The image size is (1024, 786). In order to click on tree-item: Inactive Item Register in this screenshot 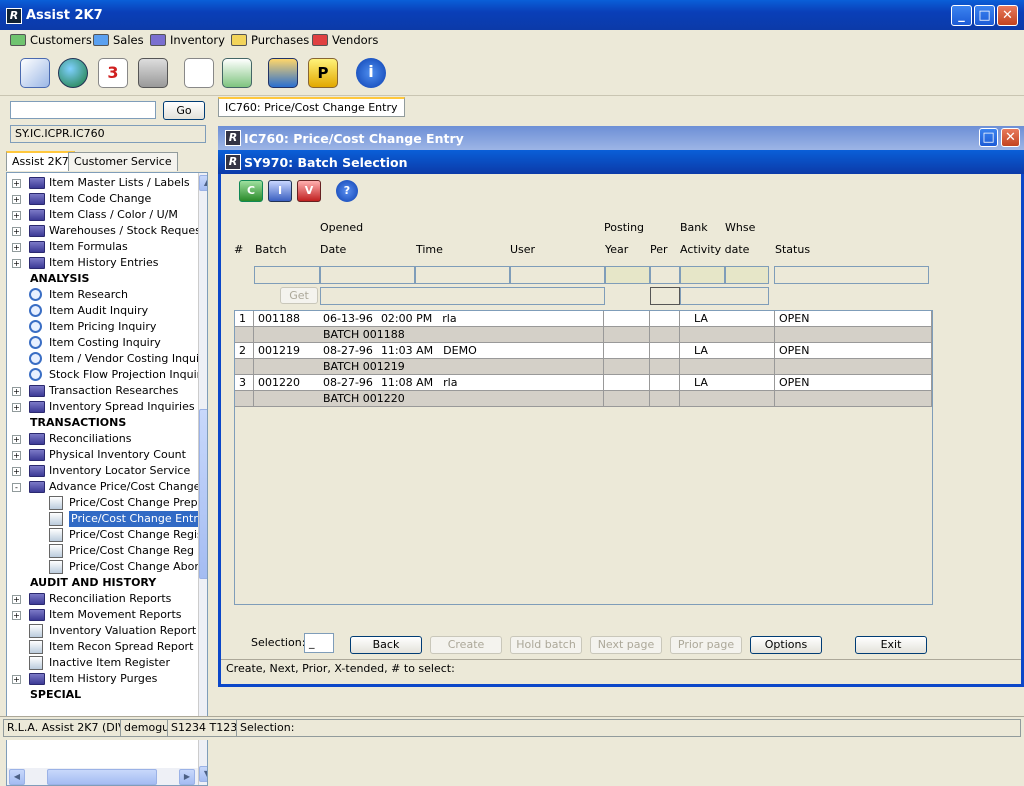, I will do `click(102, 663)`.